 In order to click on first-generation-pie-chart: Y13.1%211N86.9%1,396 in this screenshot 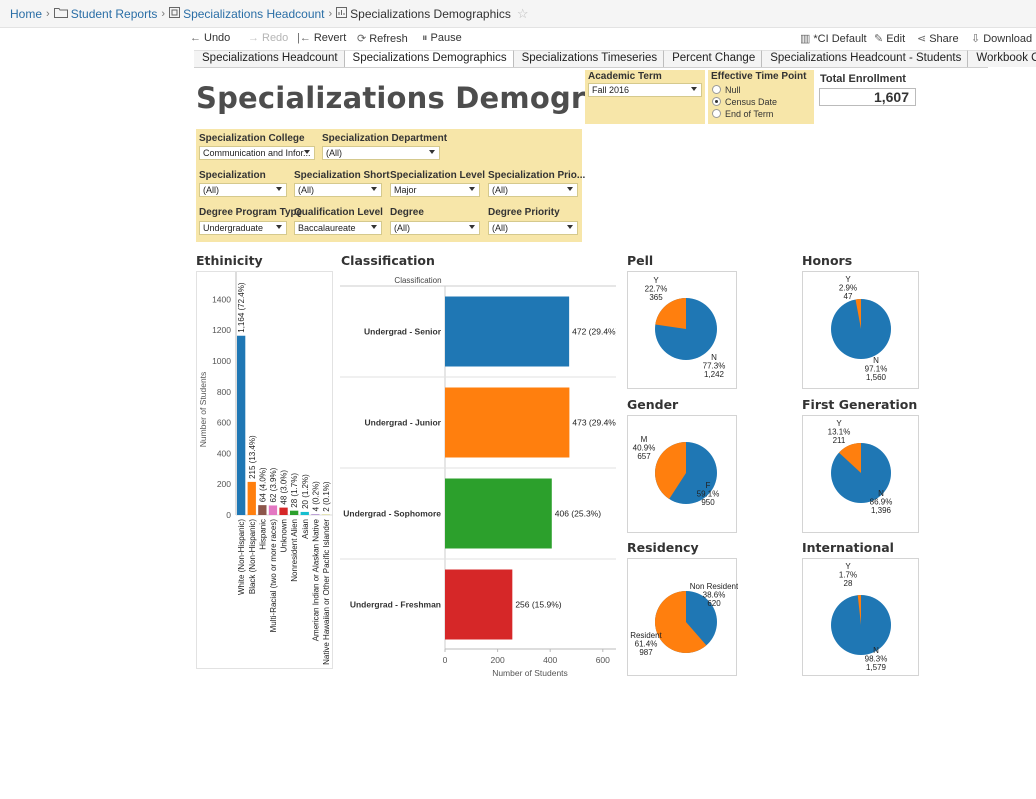, I will do `click(860, 467)`.